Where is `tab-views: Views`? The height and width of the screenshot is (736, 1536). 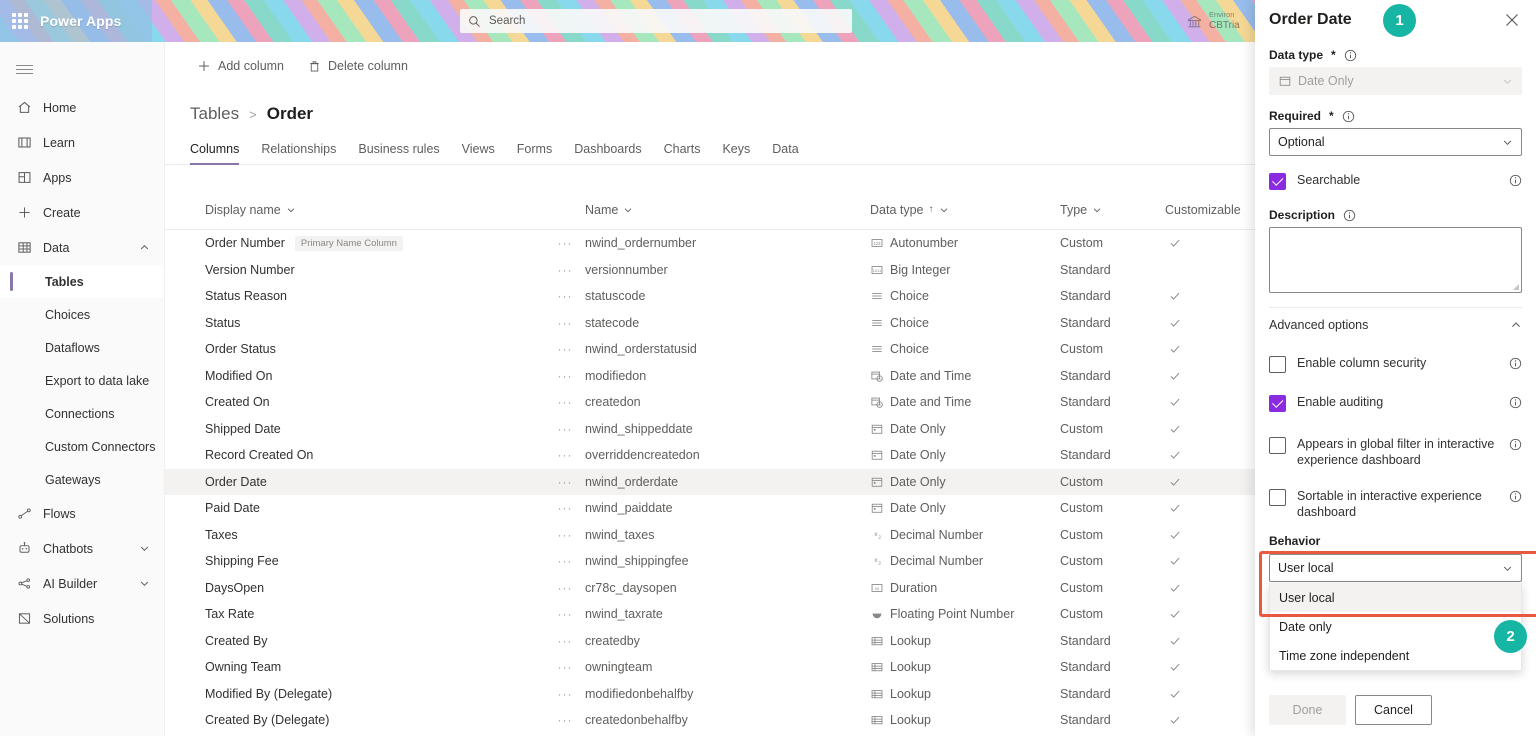
tab-views: Views is located at coordinates (478, 153).